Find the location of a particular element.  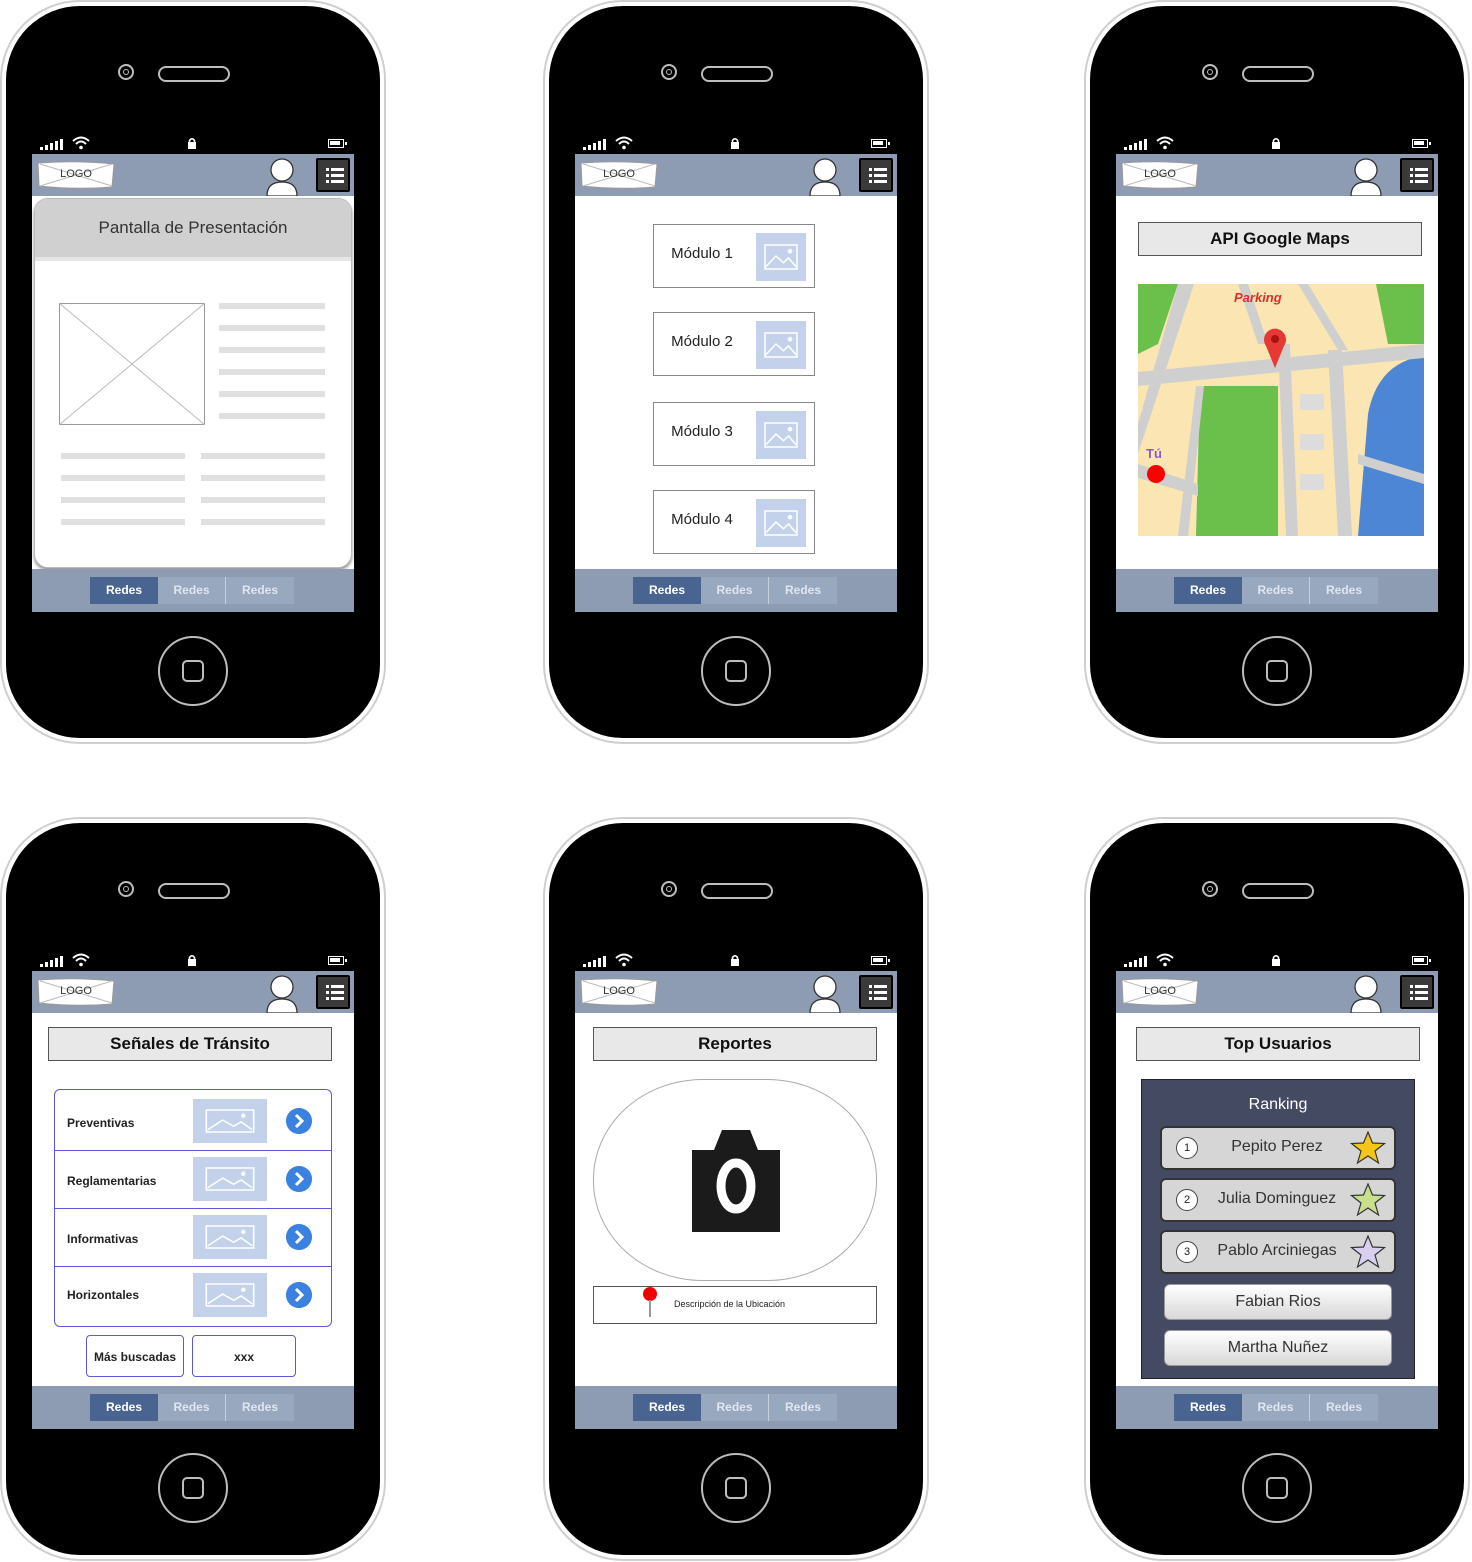

screen-content: API Google Maps Parking Tú is located at coordinates (1277, 382).